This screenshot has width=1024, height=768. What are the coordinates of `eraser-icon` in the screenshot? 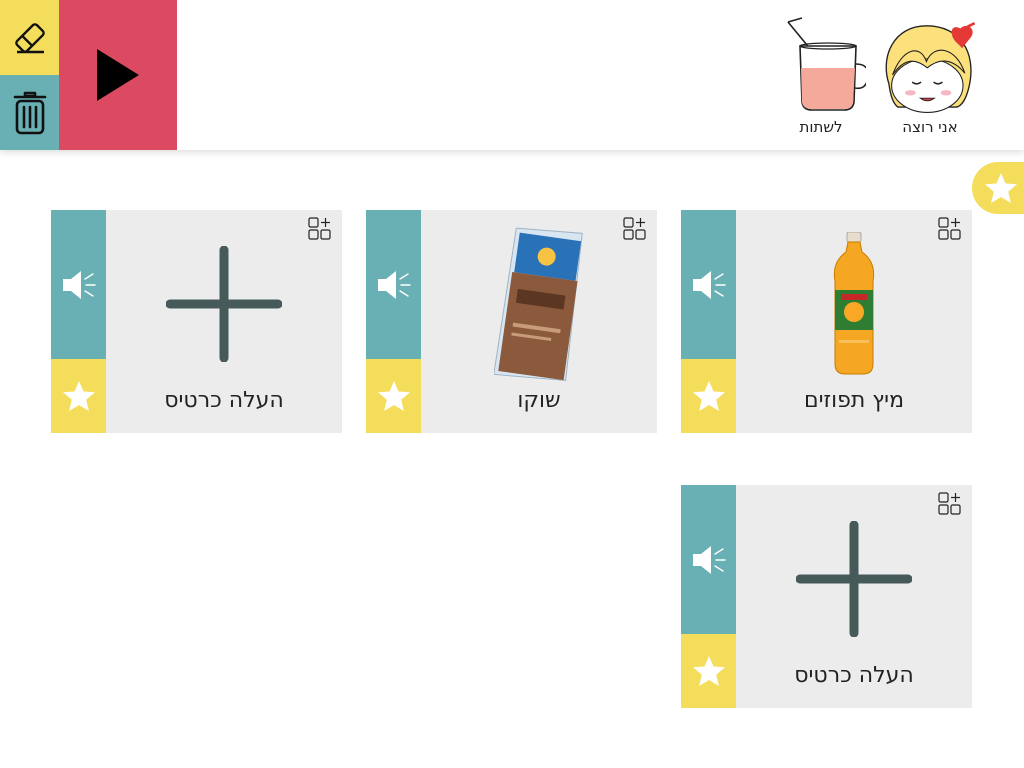 It's located at (29, 37).